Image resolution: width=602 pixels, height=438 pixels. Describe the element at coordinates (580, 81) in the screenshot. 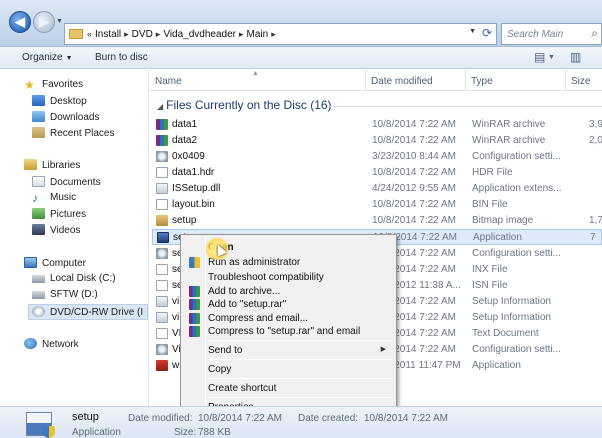

I see `column-size: Size` at that location.